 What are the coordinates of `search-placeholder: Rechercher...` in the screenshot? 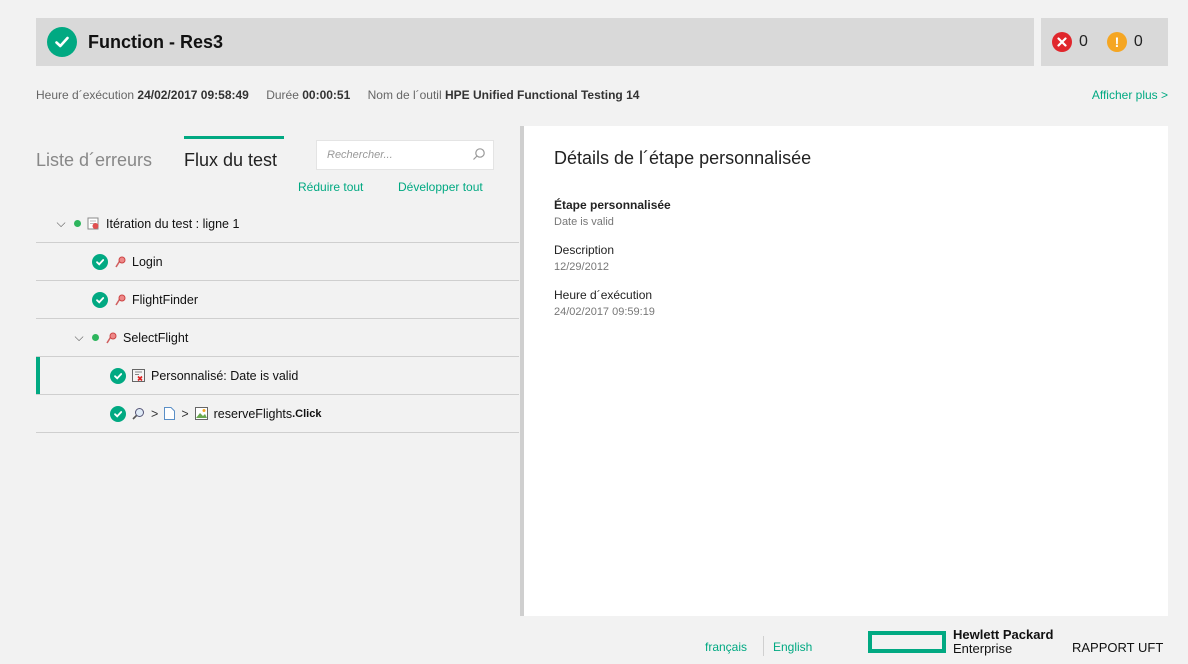 It's located at (360, 155).